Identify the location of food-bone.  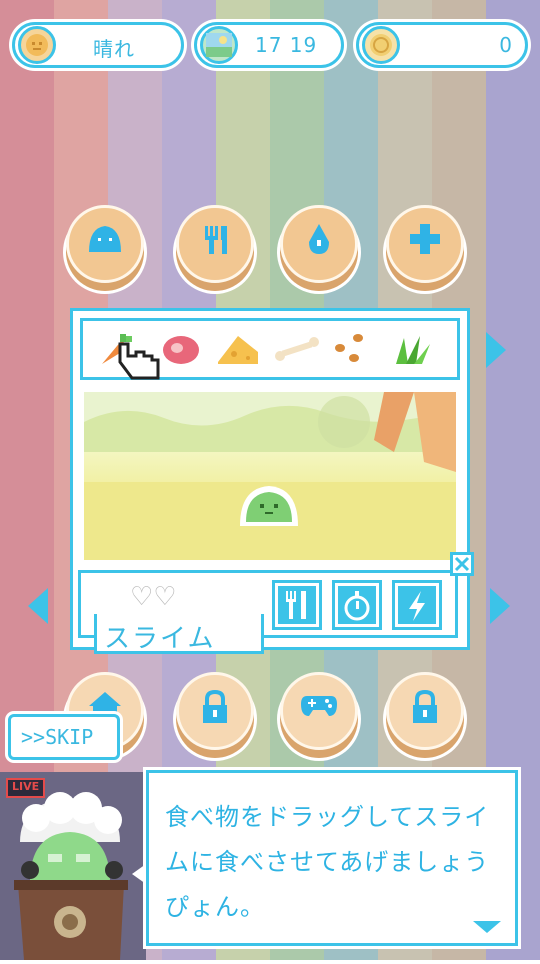
(295, 349).